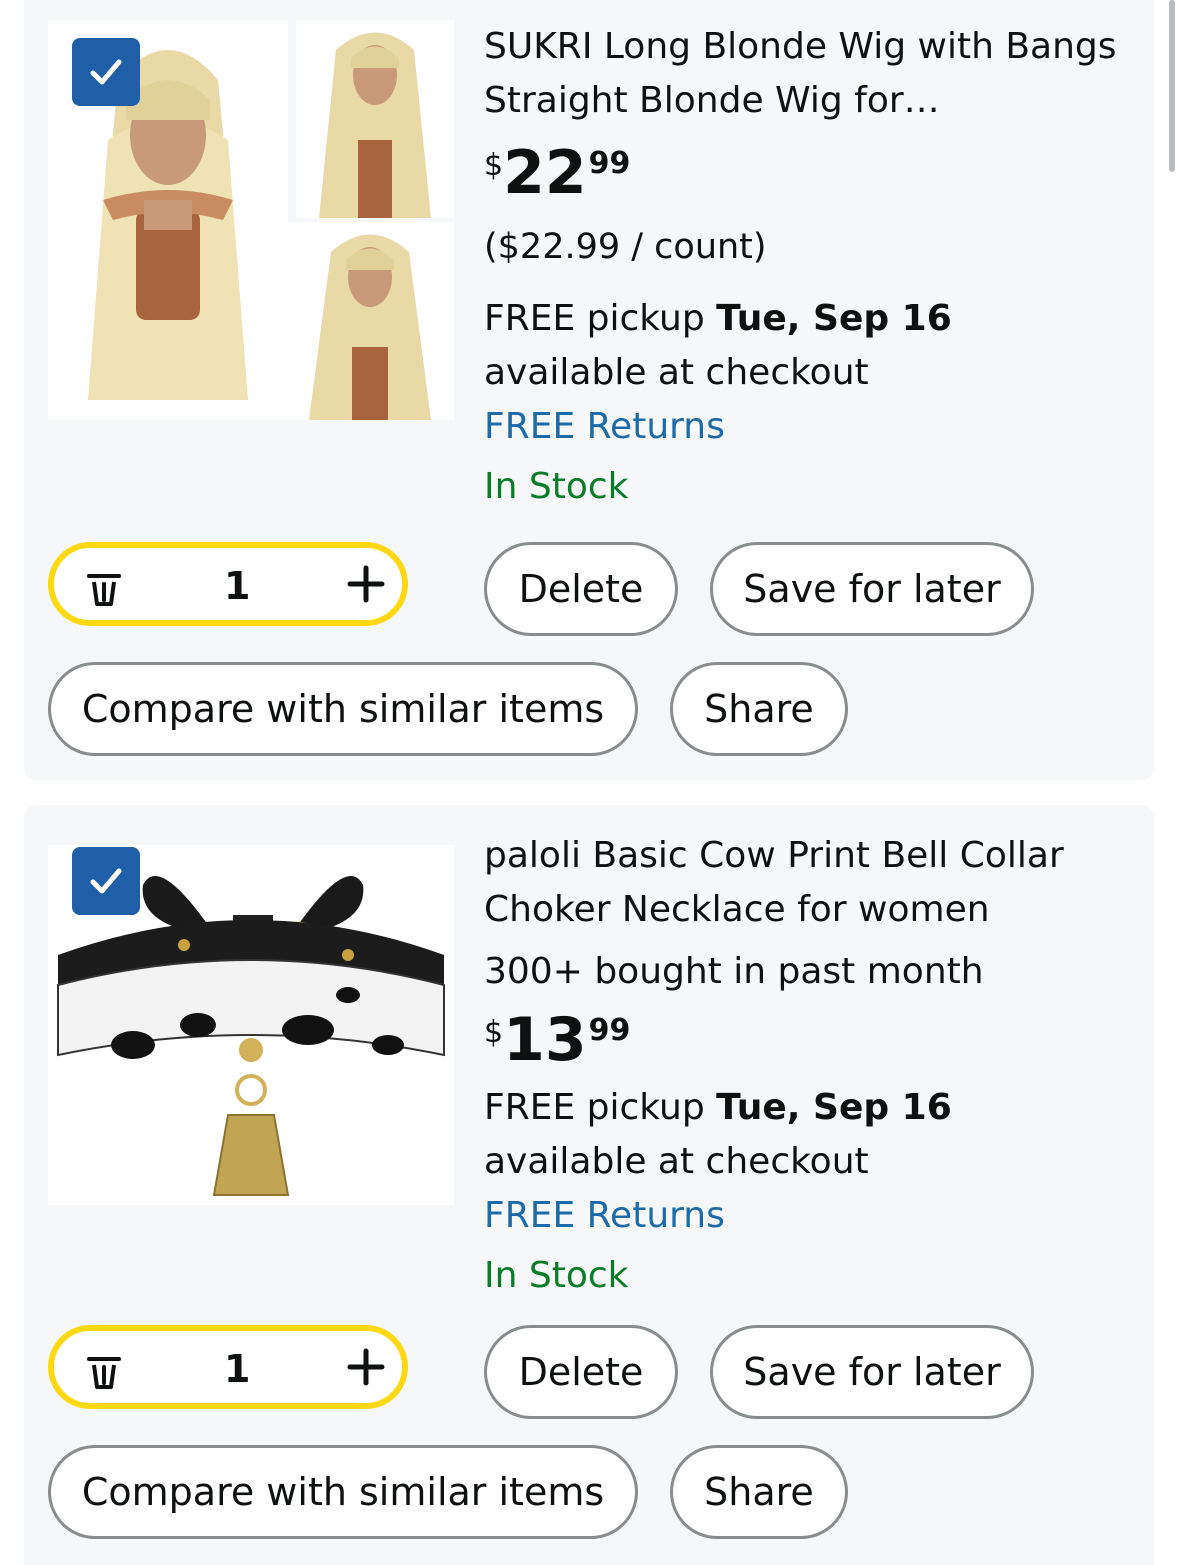 Image resolution: width=1179 pixels, height=1565 pixels. Describe the element at coordinates (734, 971) in the screenshot. I see `bought-count: 300+ bought in past month` at that location.